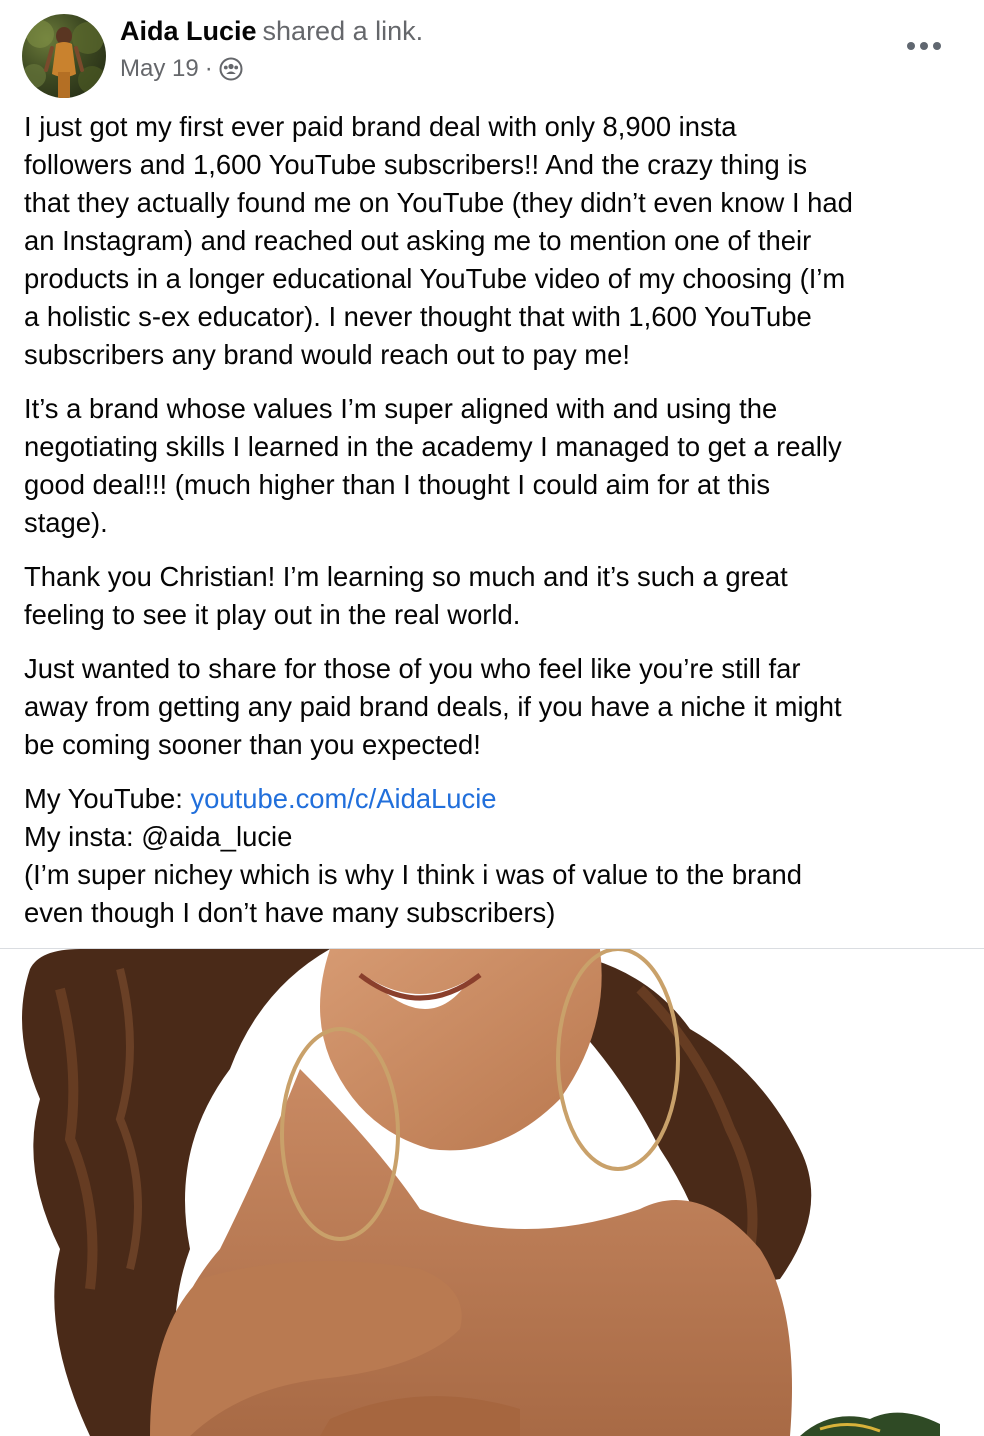 This screenshot has width=984, height=1436. What do you see at coordinates (188, 31) in the screenshot?
I see `author-name: Aida Lucie` at bounding box center [188, 31].